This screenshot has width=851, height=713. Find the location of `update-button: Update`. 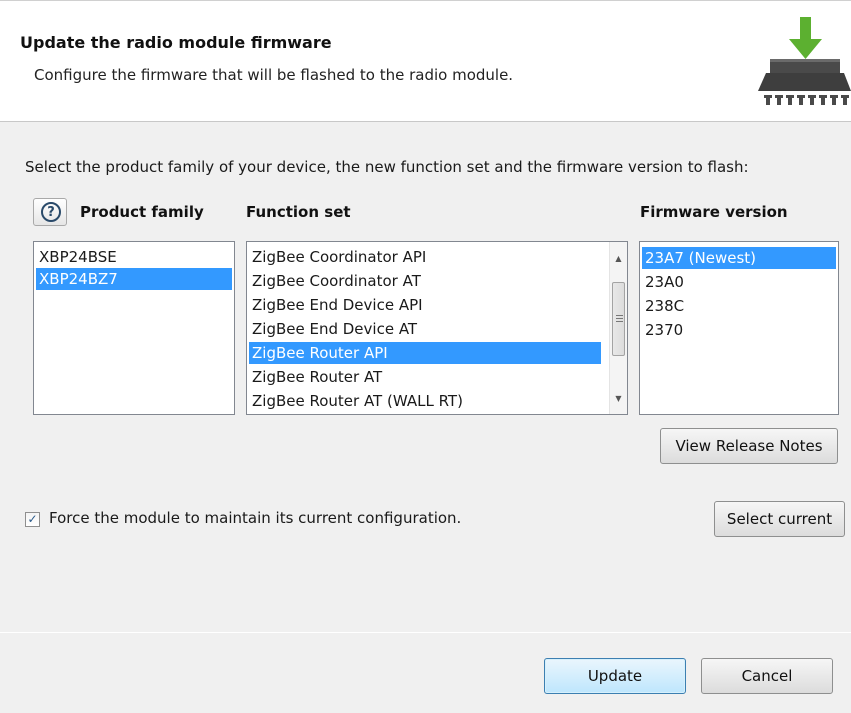

update-button: Update is located at coordinates (615, 676).